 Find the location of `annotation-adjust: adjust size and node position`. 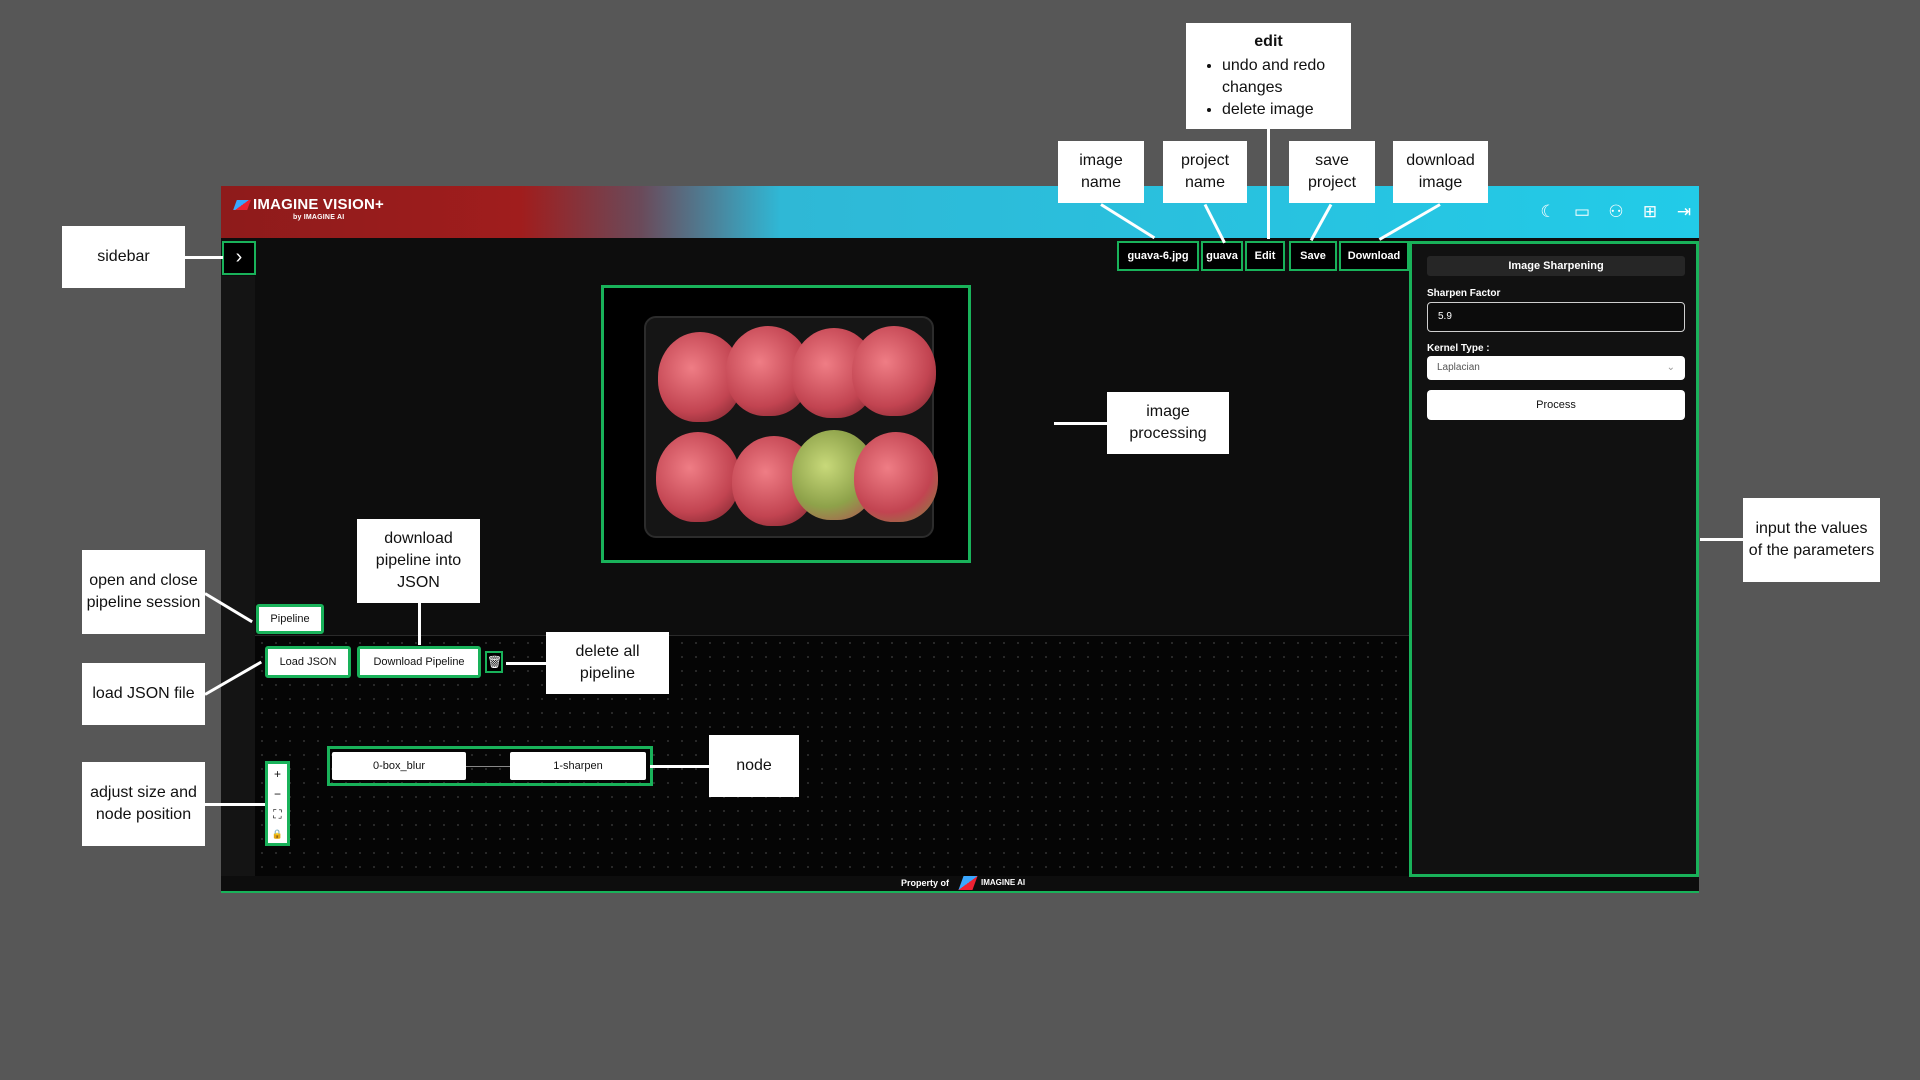

annotation-adjust: adjust size and node position is located at coordinates (143, 804).